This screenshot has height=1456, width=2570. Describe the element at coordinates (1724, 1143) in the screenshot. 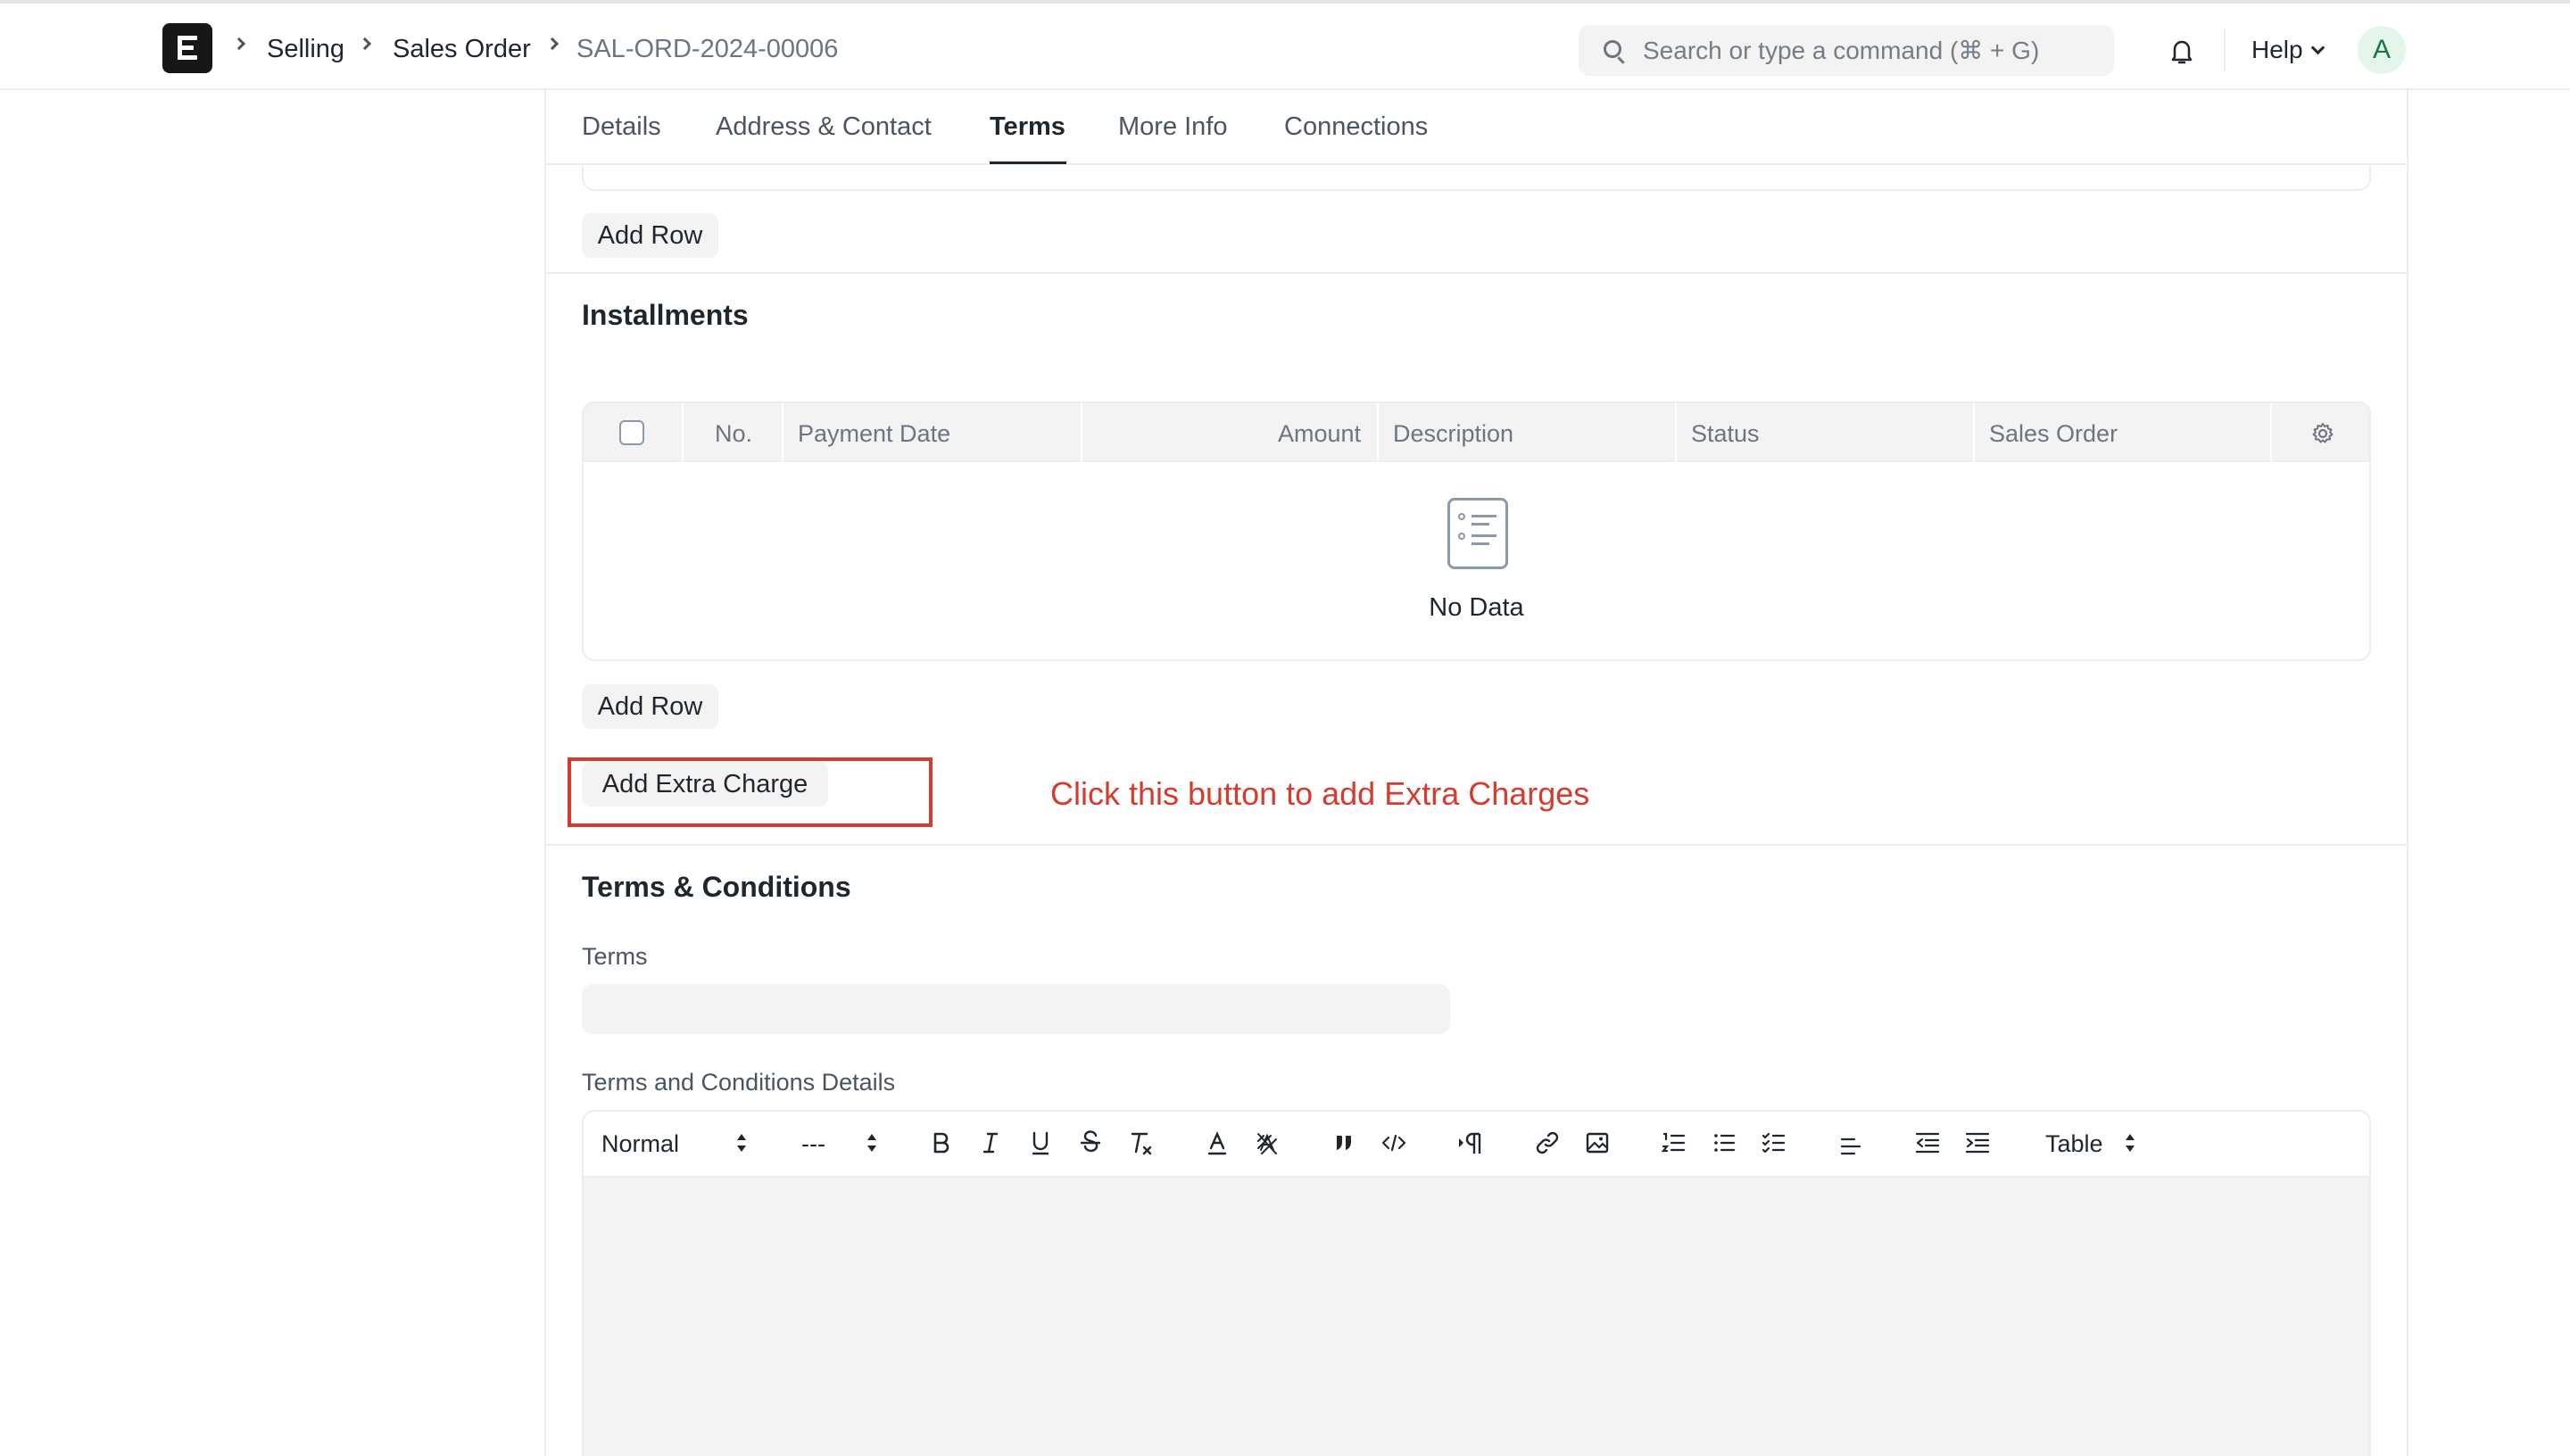

I see `bullet-list-icon` at that location.